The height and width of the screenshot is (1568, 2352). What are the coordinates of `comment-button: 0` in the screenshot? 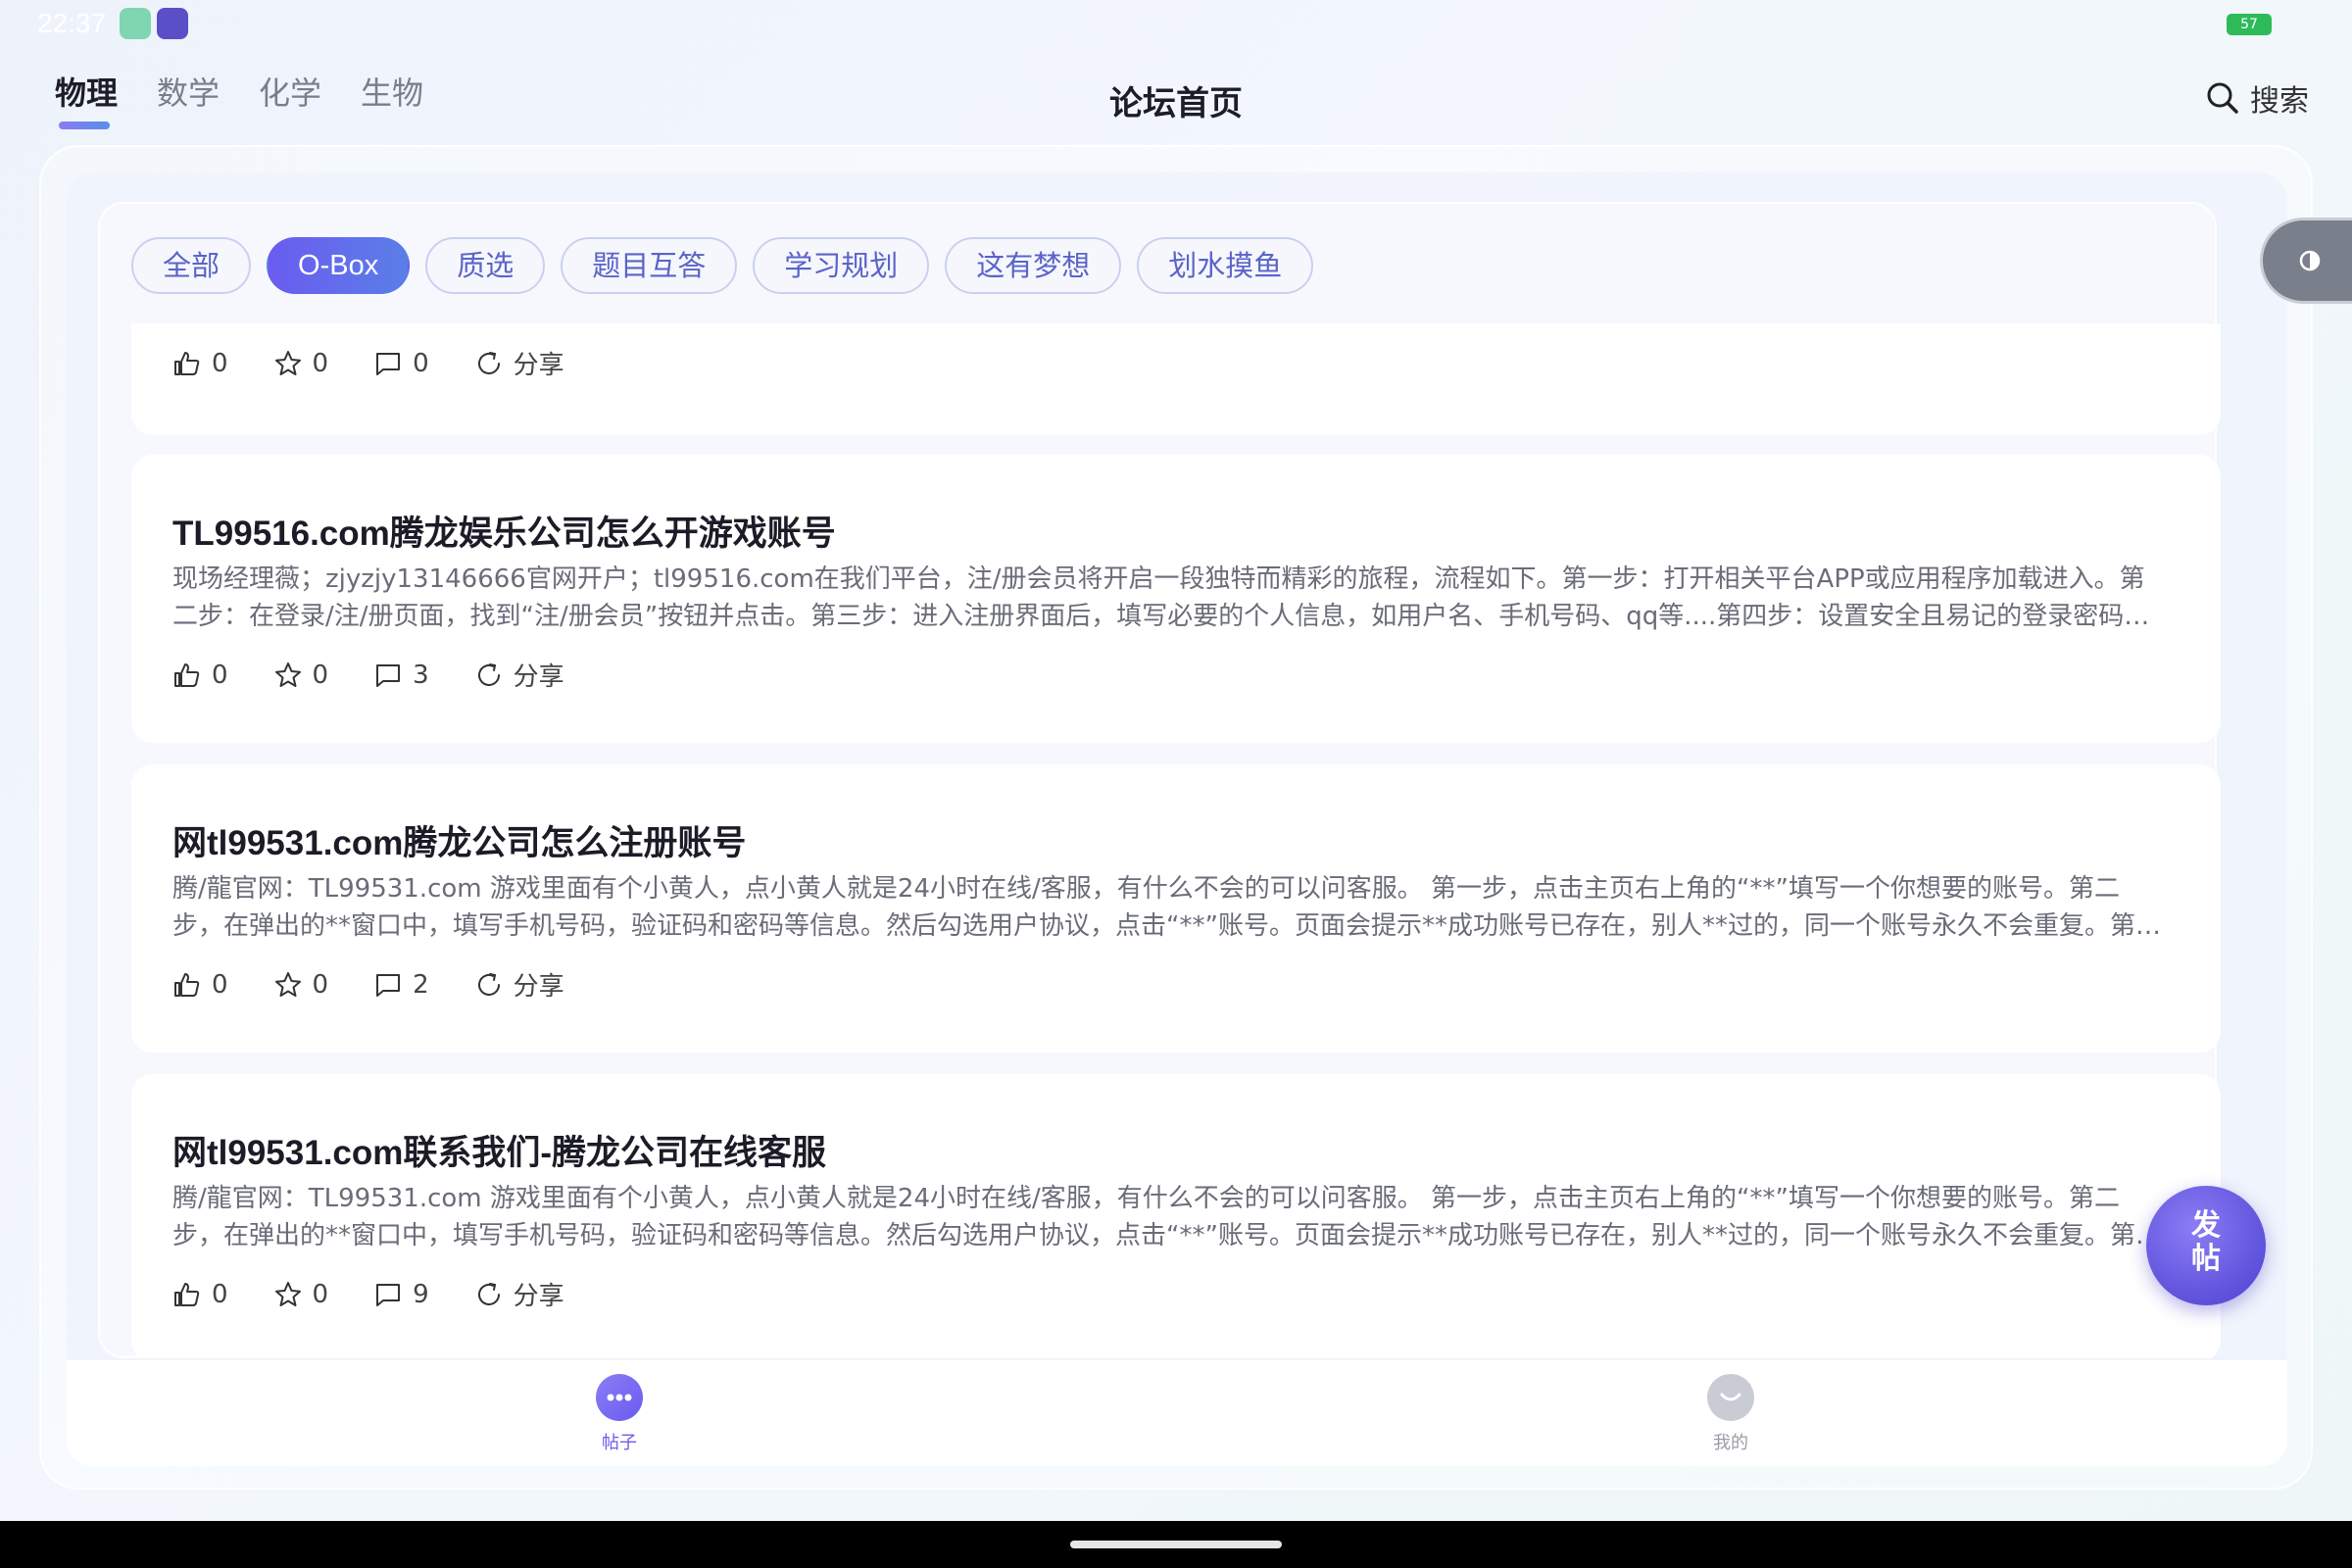 It's located at (401, 363).